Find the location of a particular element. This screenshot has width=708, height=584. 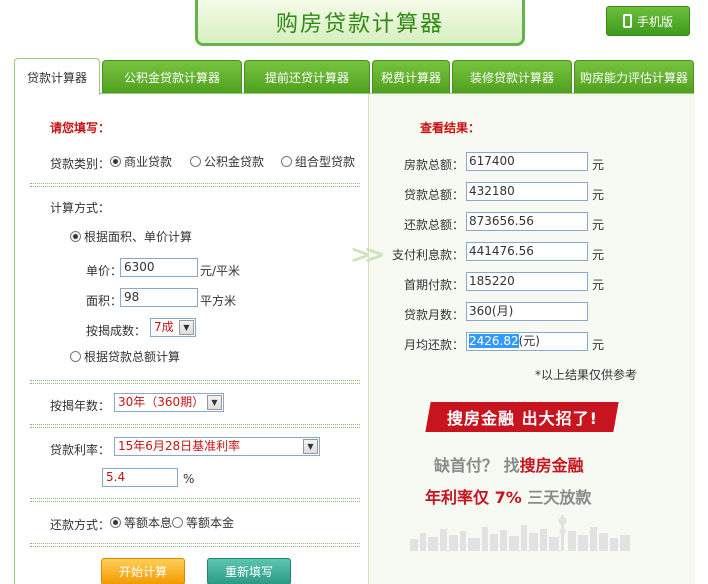

result-house-total: 617400 is located at coordinates (527, 161).